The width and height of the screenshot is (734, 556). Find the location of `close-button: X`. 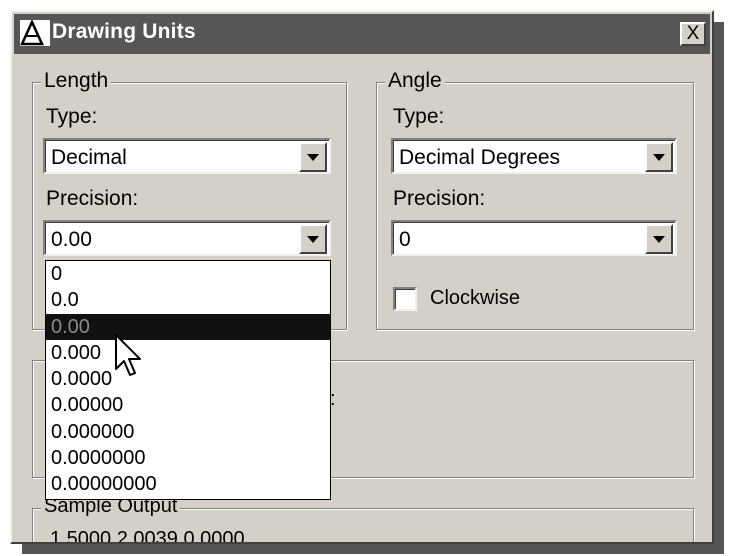

close-button: X is located at coordinates (693, 34).